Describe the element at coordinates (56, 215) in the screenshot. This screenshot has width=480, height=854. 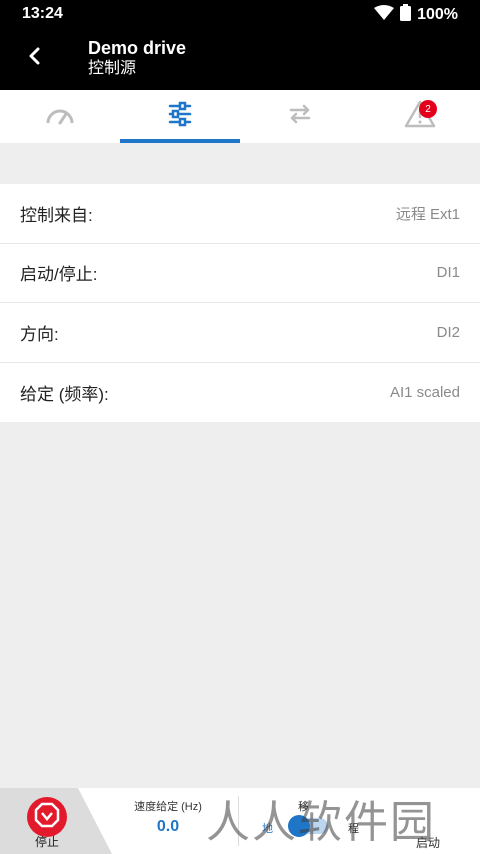
I see `row-label: 控制来自:` at that location.